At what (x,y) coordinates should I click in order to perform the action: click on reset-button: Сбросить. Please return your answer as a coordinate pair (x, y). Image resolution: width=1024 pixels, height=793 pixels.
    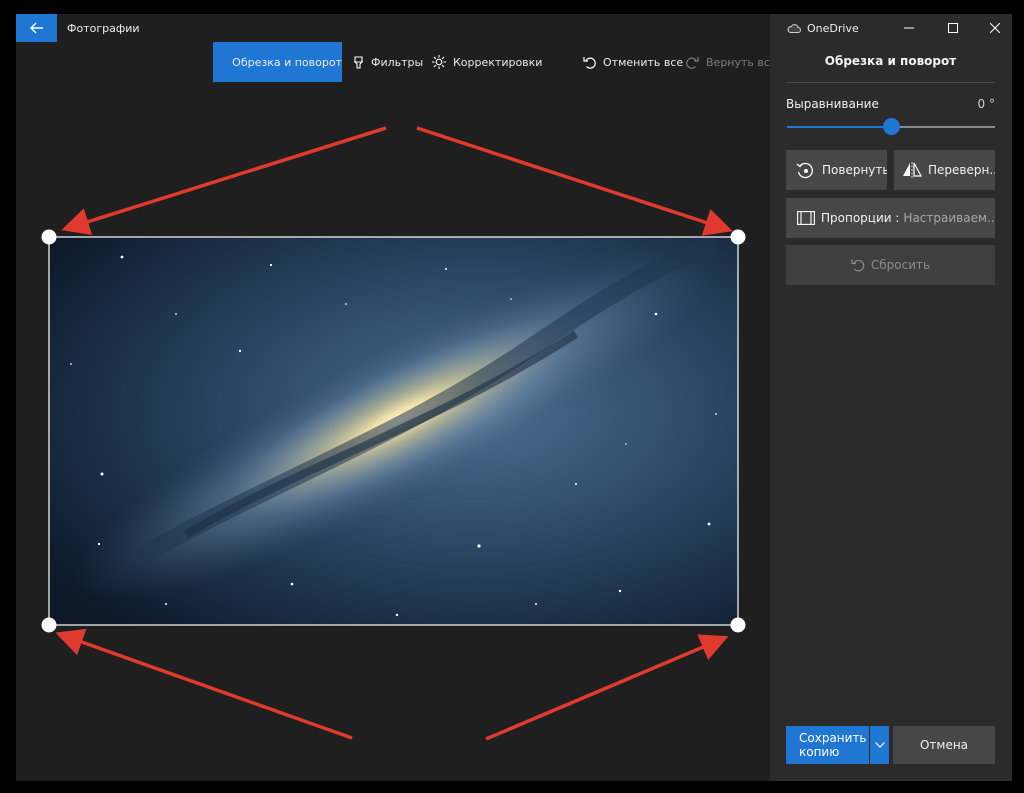
    Looking at the image, I should click on (890, 265).